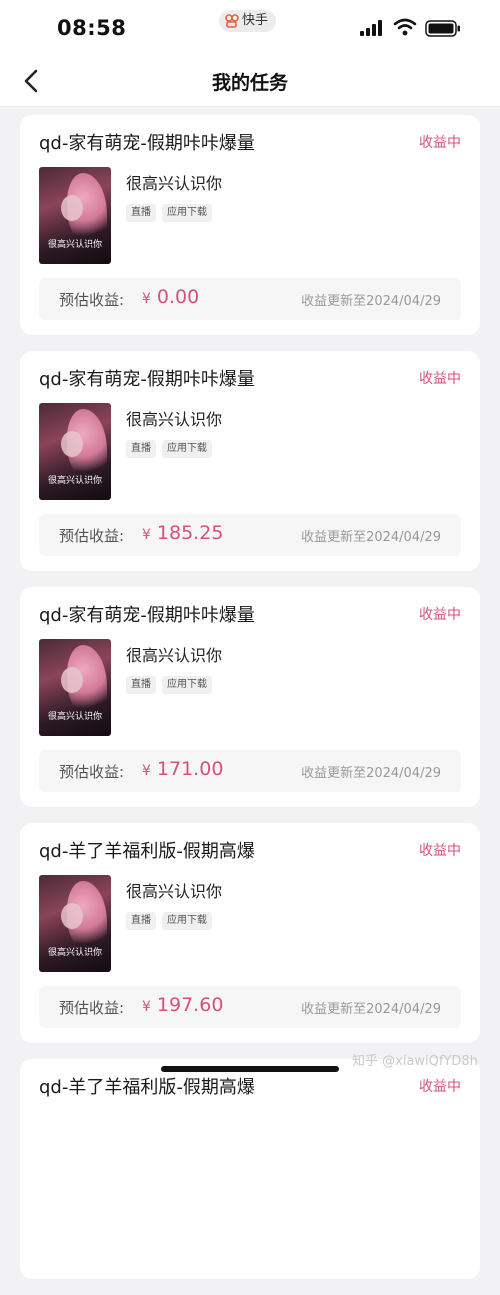 Image resolution: width=500 pixels, height=1295 pixels. I want to click on earnings-amount: 185.25, so click(190, 533).